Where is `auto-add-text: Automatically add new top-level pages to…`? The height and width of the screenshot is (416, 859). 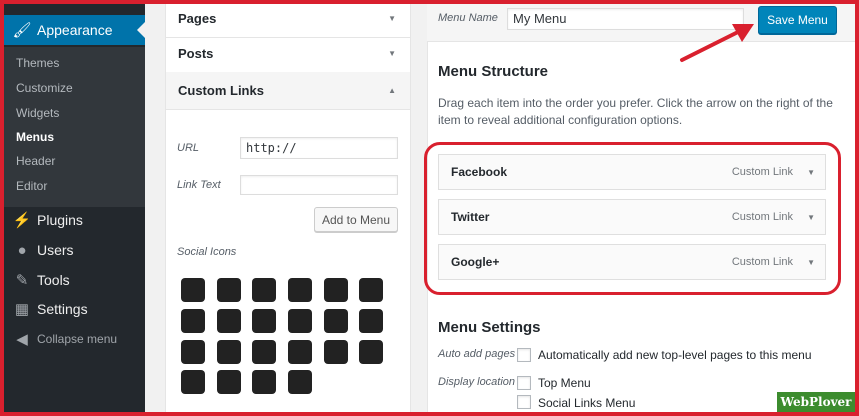 auto-add-text: Automatically add new top-level pages to… is located at coordinates (675, 355).